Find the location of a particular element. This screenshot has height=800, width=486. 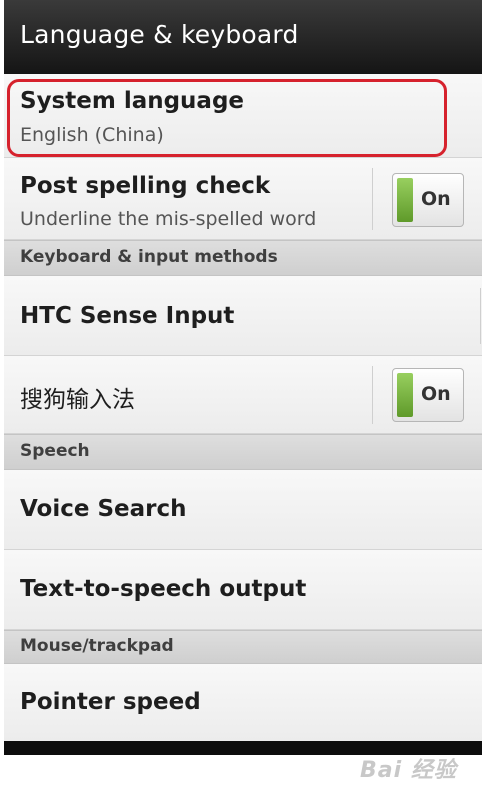

section-keyboard-label: Keyboard & input methods is located at coordinates (149, 257).